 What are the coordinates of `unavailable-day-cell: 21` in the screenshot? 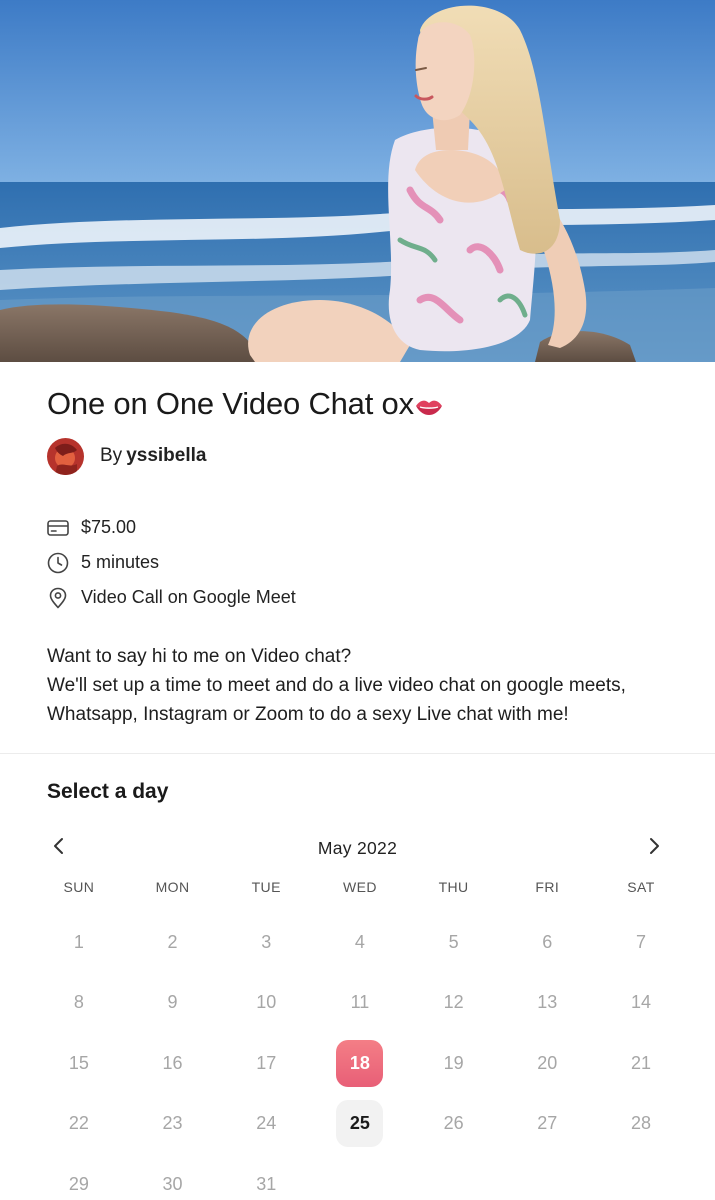 It's located at (641, 1063).